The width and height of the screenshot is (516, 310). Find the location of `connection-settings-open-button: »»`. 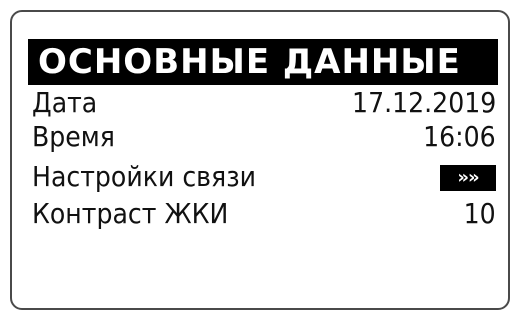

connection-settings-open-button: »» is located at coordinates (468, 178).